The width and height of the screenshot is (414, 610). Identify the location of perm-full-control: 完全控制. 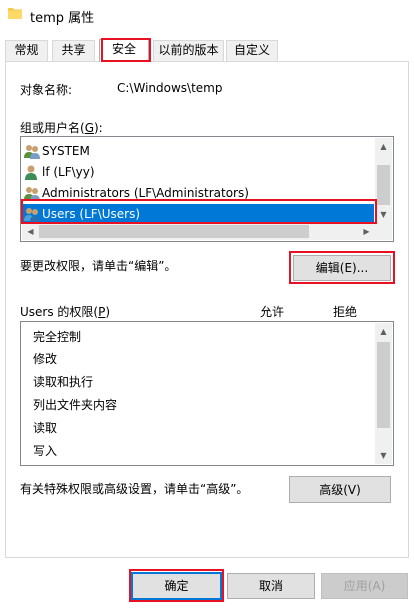
(57, 337).